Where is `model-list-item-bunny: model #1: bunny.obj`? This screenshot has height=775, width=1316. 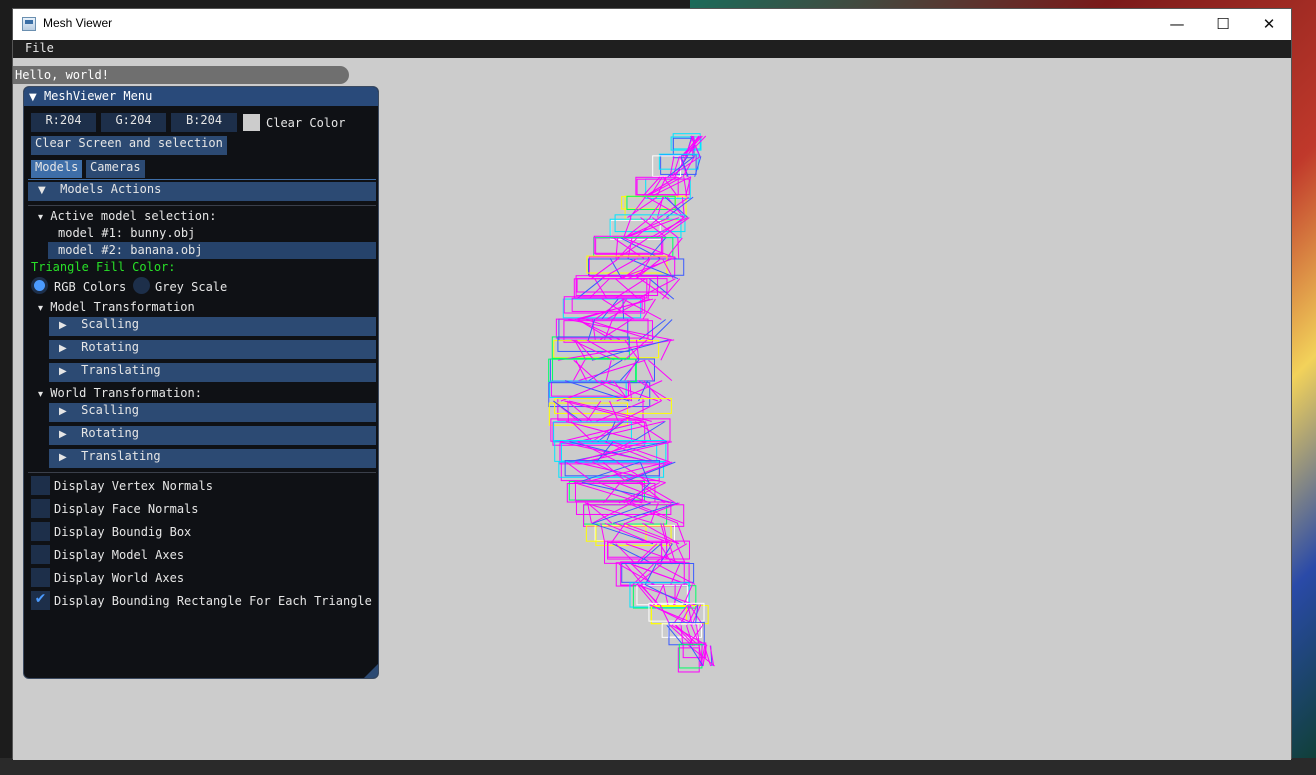 model-list-item-bunny: model #1: bunny.obj is located at coordinates (126, 233).